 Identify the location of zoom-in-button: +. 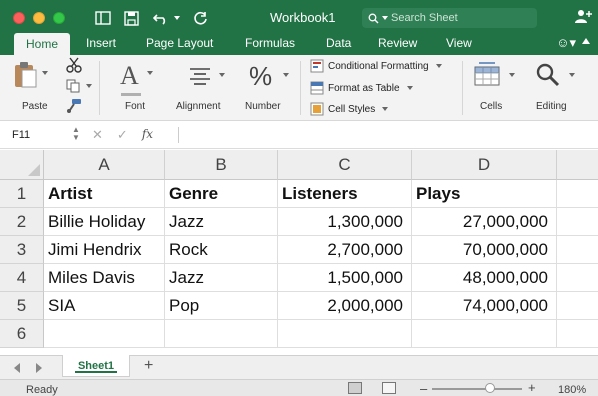
(532, 387).